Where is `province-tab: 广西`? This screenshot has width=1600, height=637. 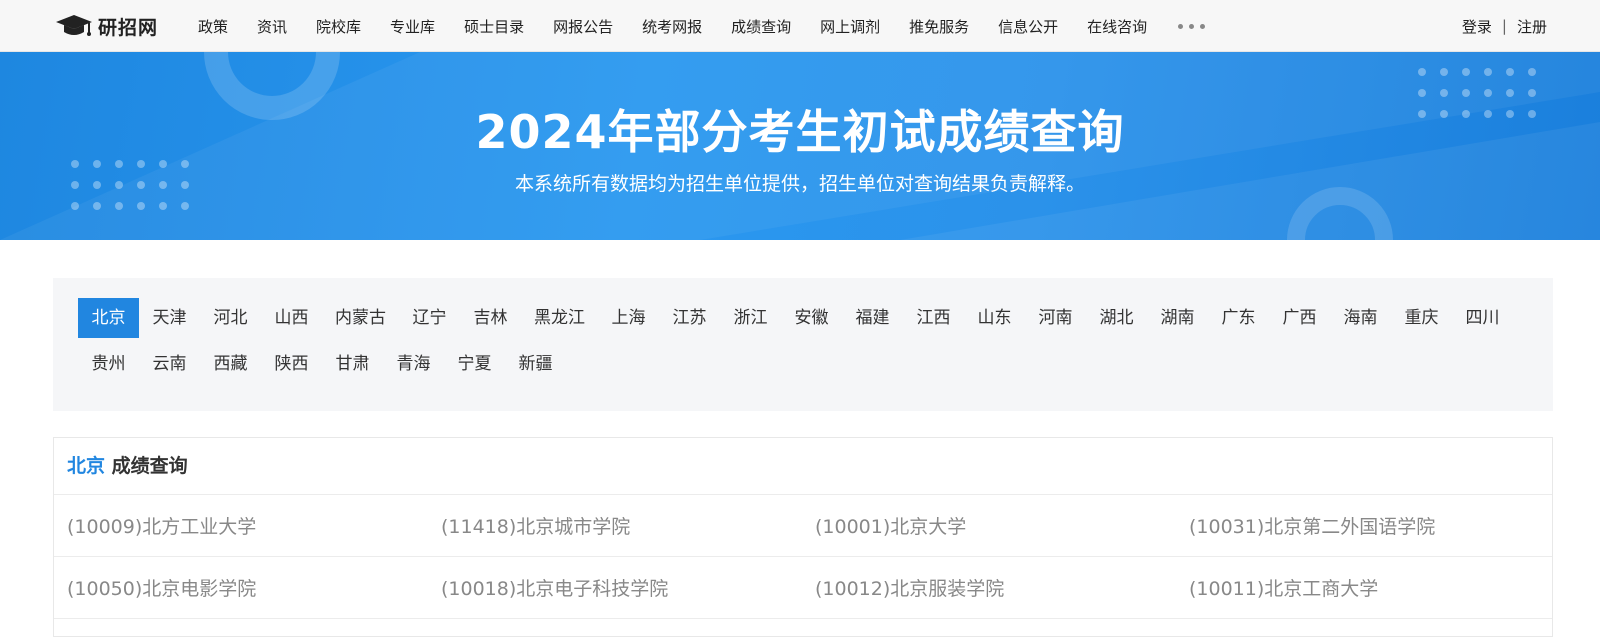
province-tab: 广西 is located at coordinates (1299, 318).